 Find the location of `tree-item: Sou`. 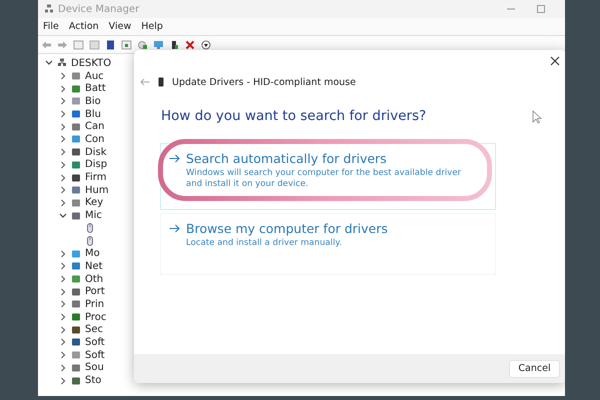

tree-item: Sou is located at coordinates (94, 368).